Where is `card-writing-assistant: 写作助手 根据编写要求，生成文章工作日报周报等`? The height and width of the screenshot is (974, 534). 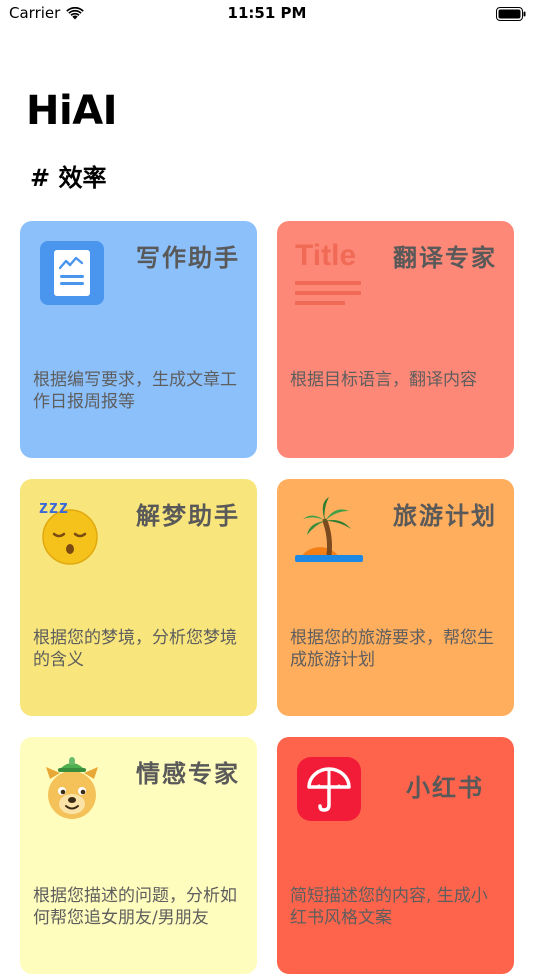 card-writing-assistant: 写作助手 根据编写要求，生成文章工作日报周报等 is located at coordinates (138, 339).